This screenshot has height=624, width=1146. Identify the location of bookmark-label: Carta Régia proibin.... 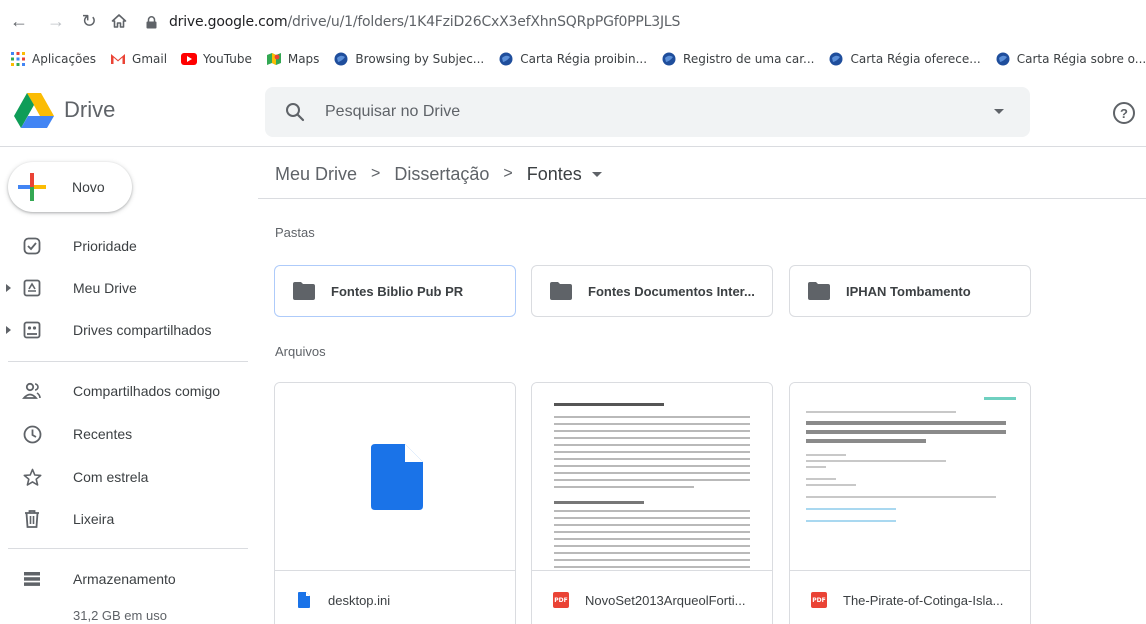
(584, 59).